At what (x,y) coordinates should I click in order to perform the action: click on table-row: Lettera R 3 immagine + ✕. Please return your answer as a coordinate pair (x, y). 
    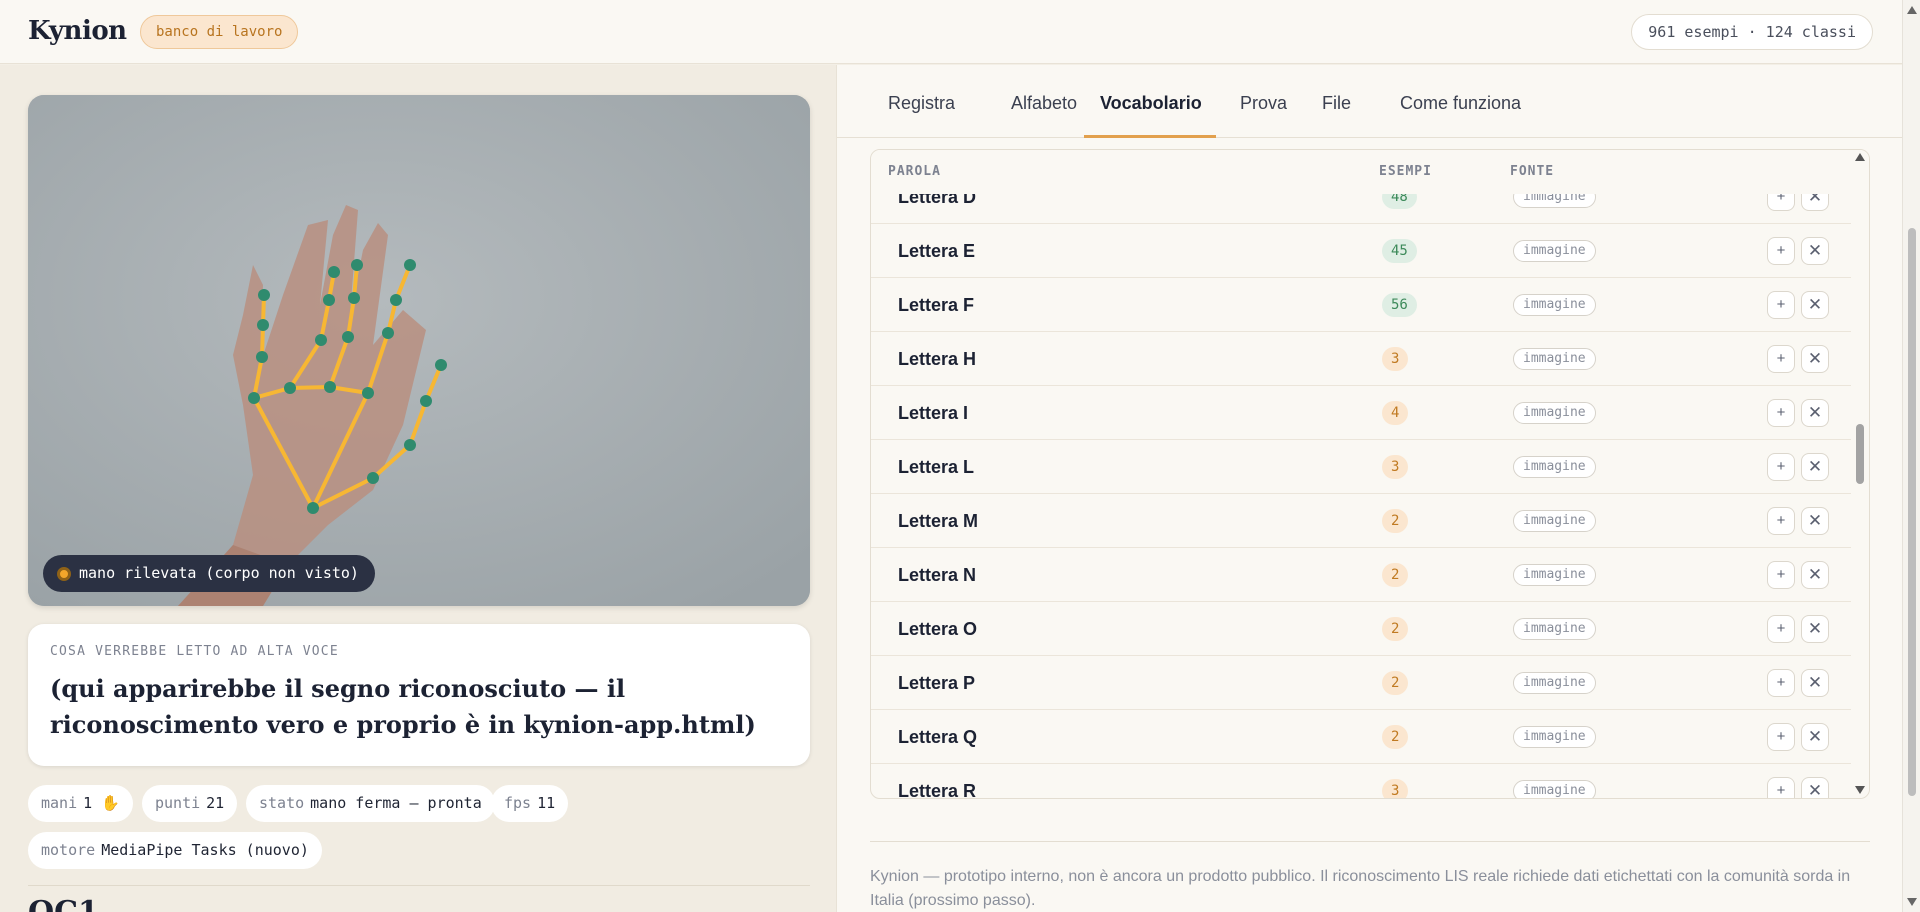
    Looking at the image, I should click on (1362, 781).